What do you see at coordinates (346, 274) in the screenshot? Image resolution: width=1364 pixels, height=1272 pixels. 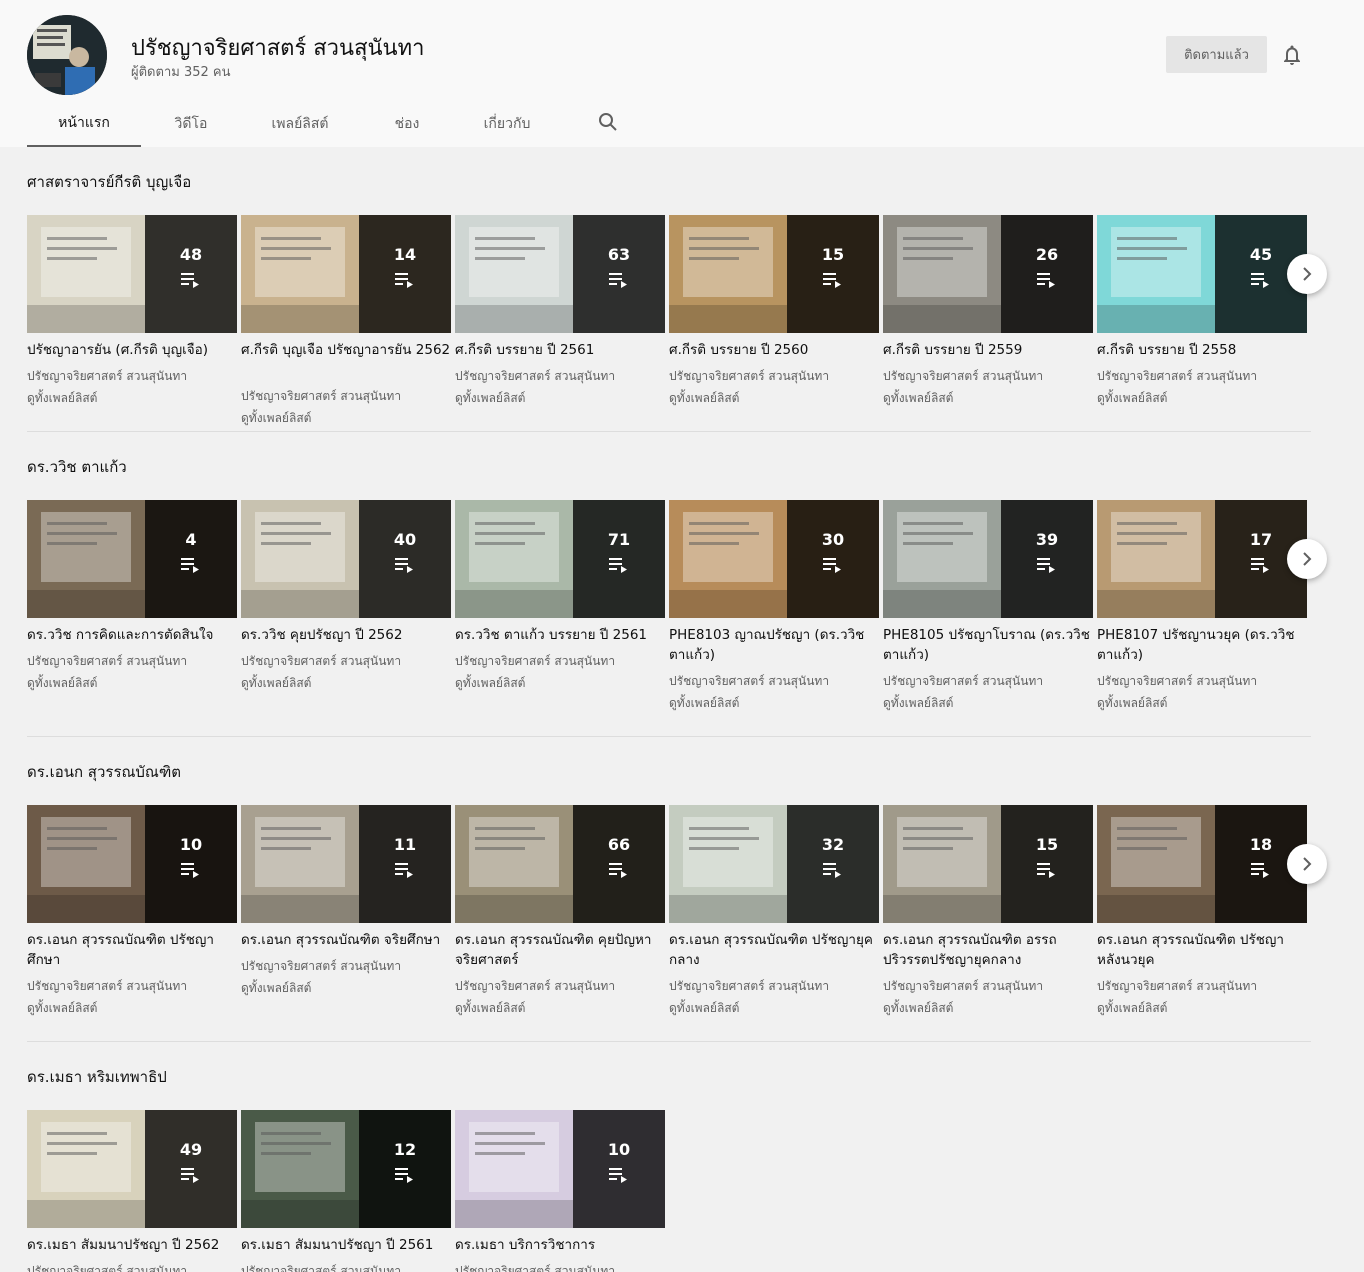 I see `playlist-thumbnail: 14` at bounding box center [346, 274].